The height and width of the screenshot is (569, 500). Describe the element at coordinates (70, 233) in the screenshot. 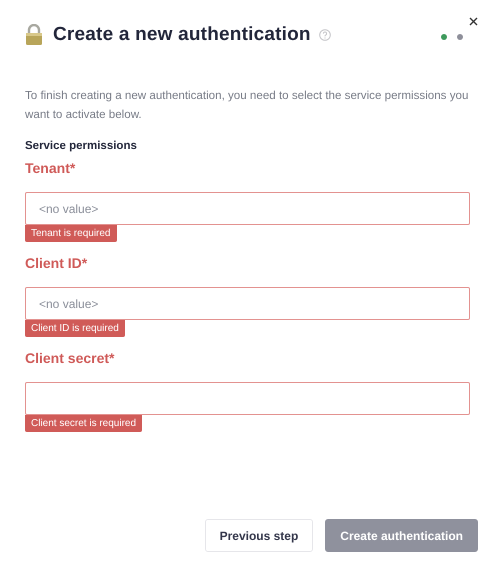

I see `error-message: Tenant is required` at that location.